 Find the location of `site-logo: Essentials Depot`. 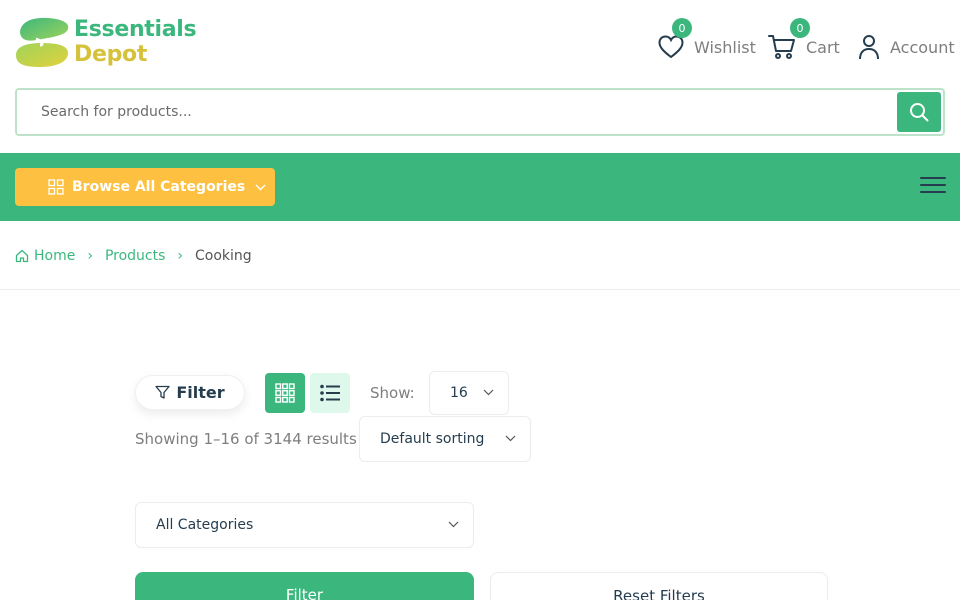

site-logo: Essentials Depot is located at coordinates (105, 42).